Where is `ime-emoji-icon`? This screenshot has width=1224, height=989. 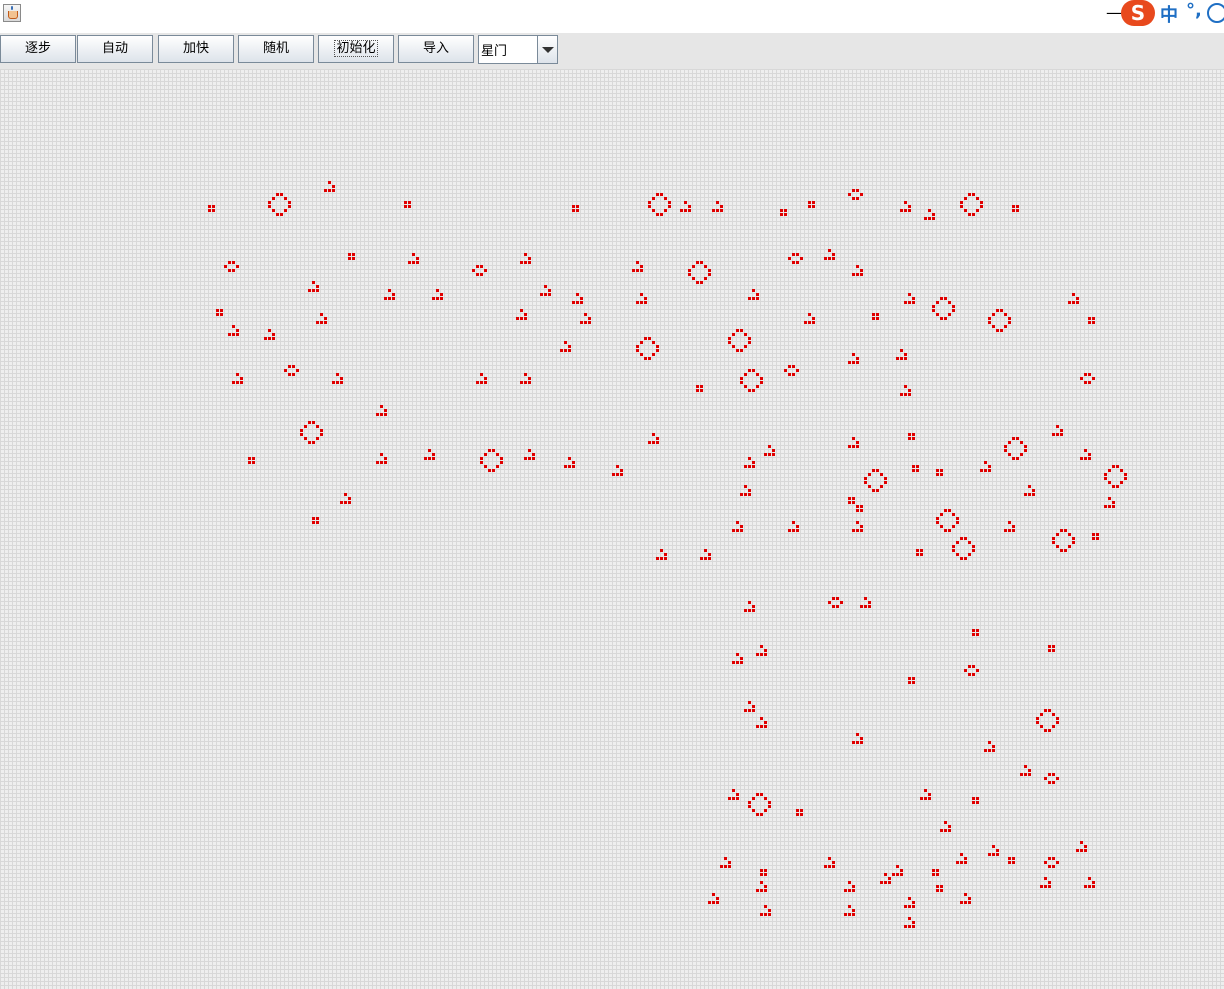
ime-emoji-icon is located at coordinates (1215, 13).